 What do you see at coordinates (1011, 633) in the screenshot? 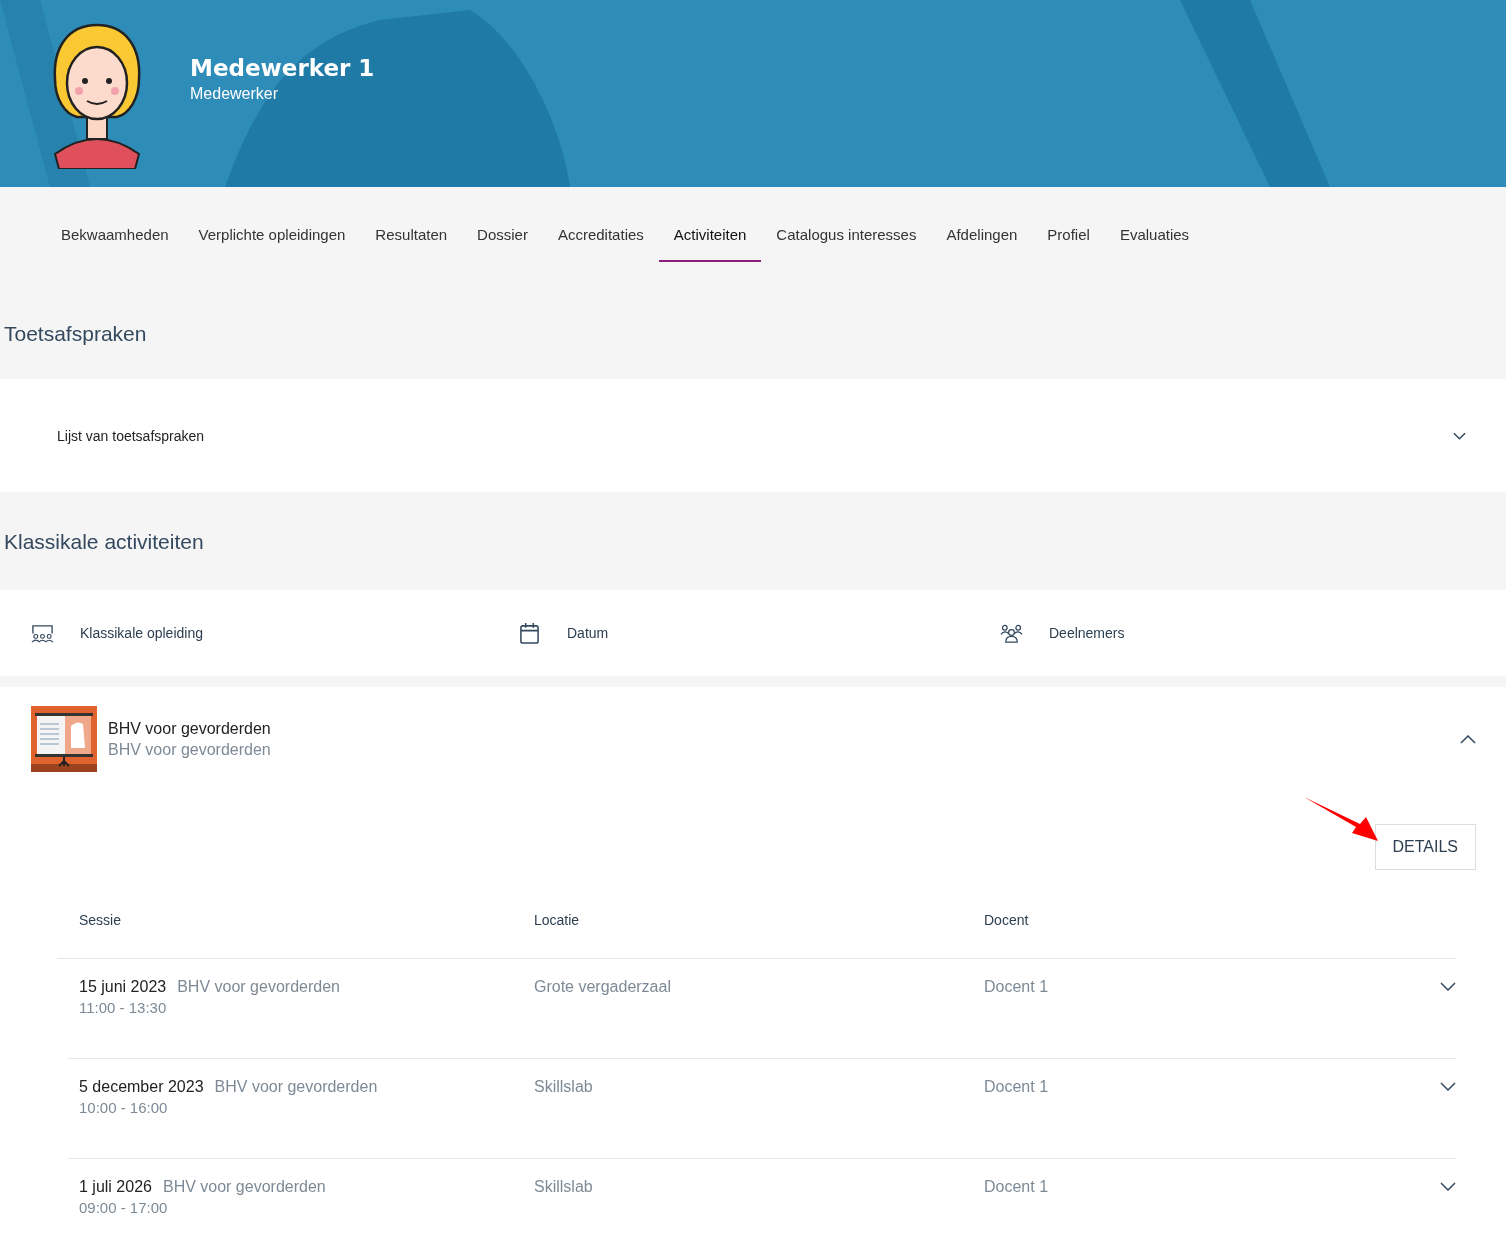
I see `people-icon` at bounding box center [1011, 633].